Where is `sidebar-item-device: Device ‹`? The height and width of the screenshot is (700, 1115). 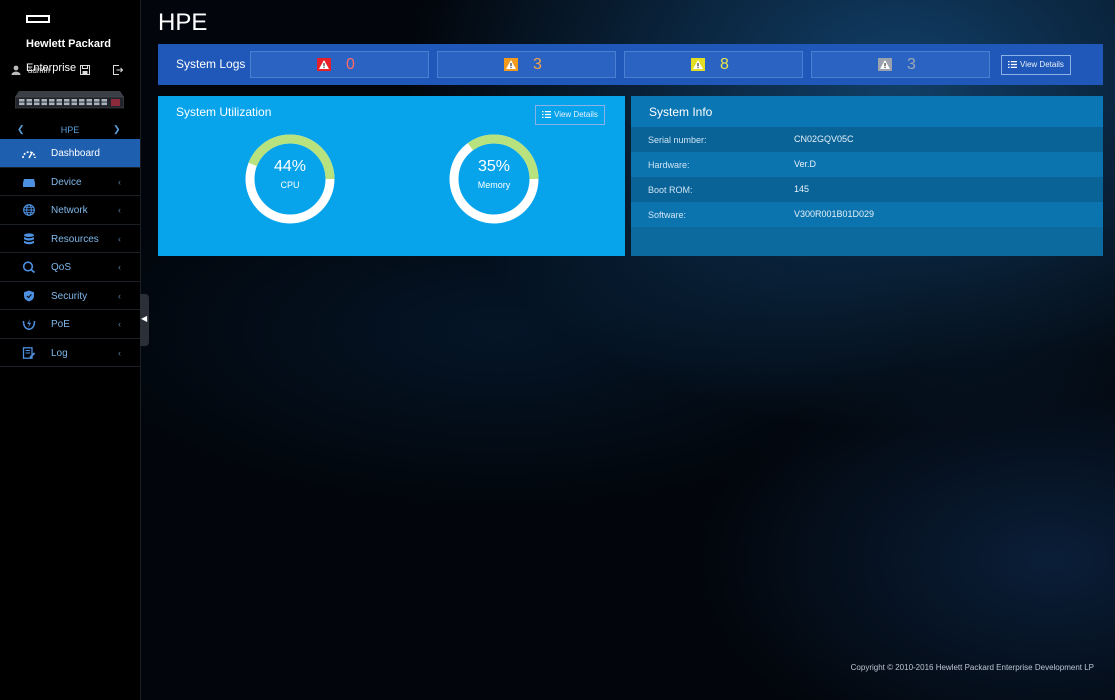 sidebar-item-device: Device ‹ is located at coordinates (70, 182).